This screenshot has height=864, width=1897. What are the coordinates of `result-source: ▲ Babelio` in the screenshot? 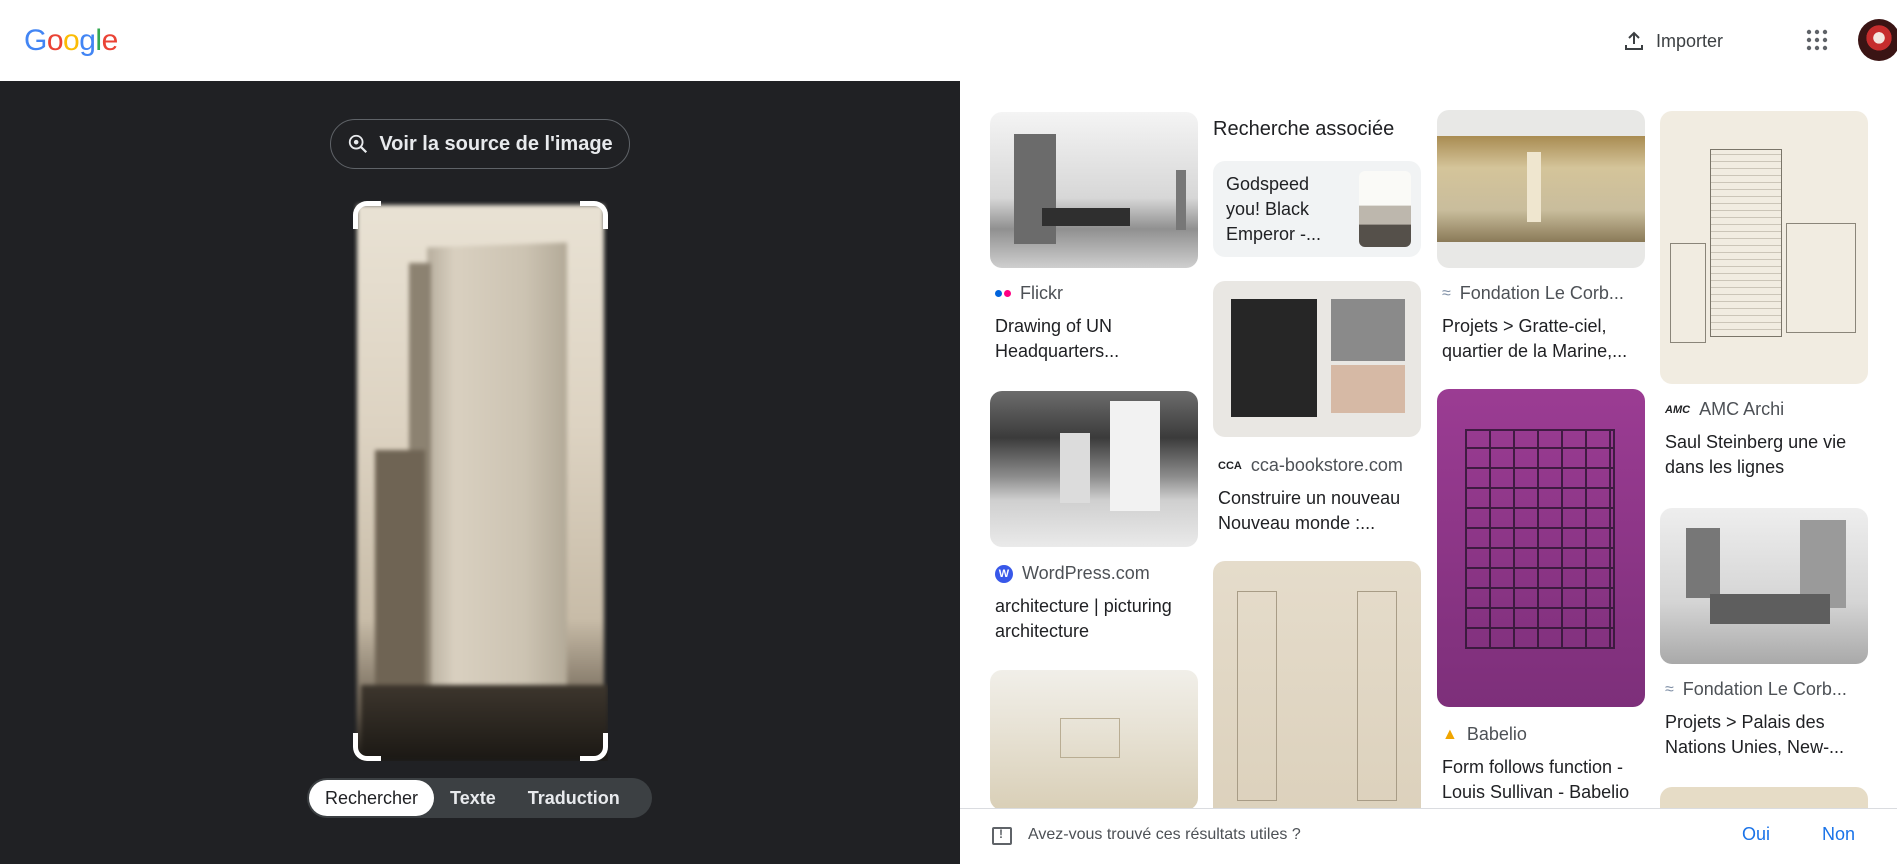 It's located at (1484, 734).